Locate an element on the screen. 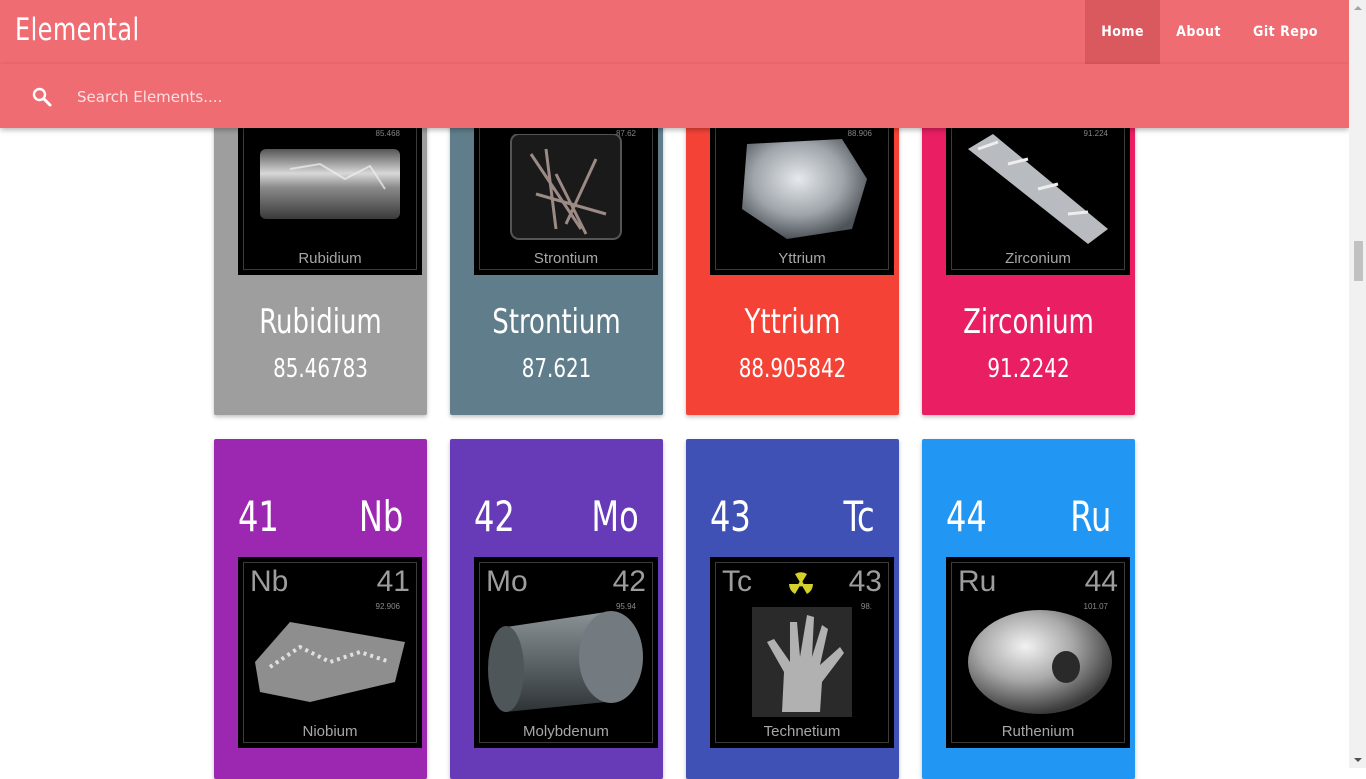 The width and height of the screenshot is (1366, 779). nav-git-repo-link: Git Repo is located at coordinates (1293, 32).